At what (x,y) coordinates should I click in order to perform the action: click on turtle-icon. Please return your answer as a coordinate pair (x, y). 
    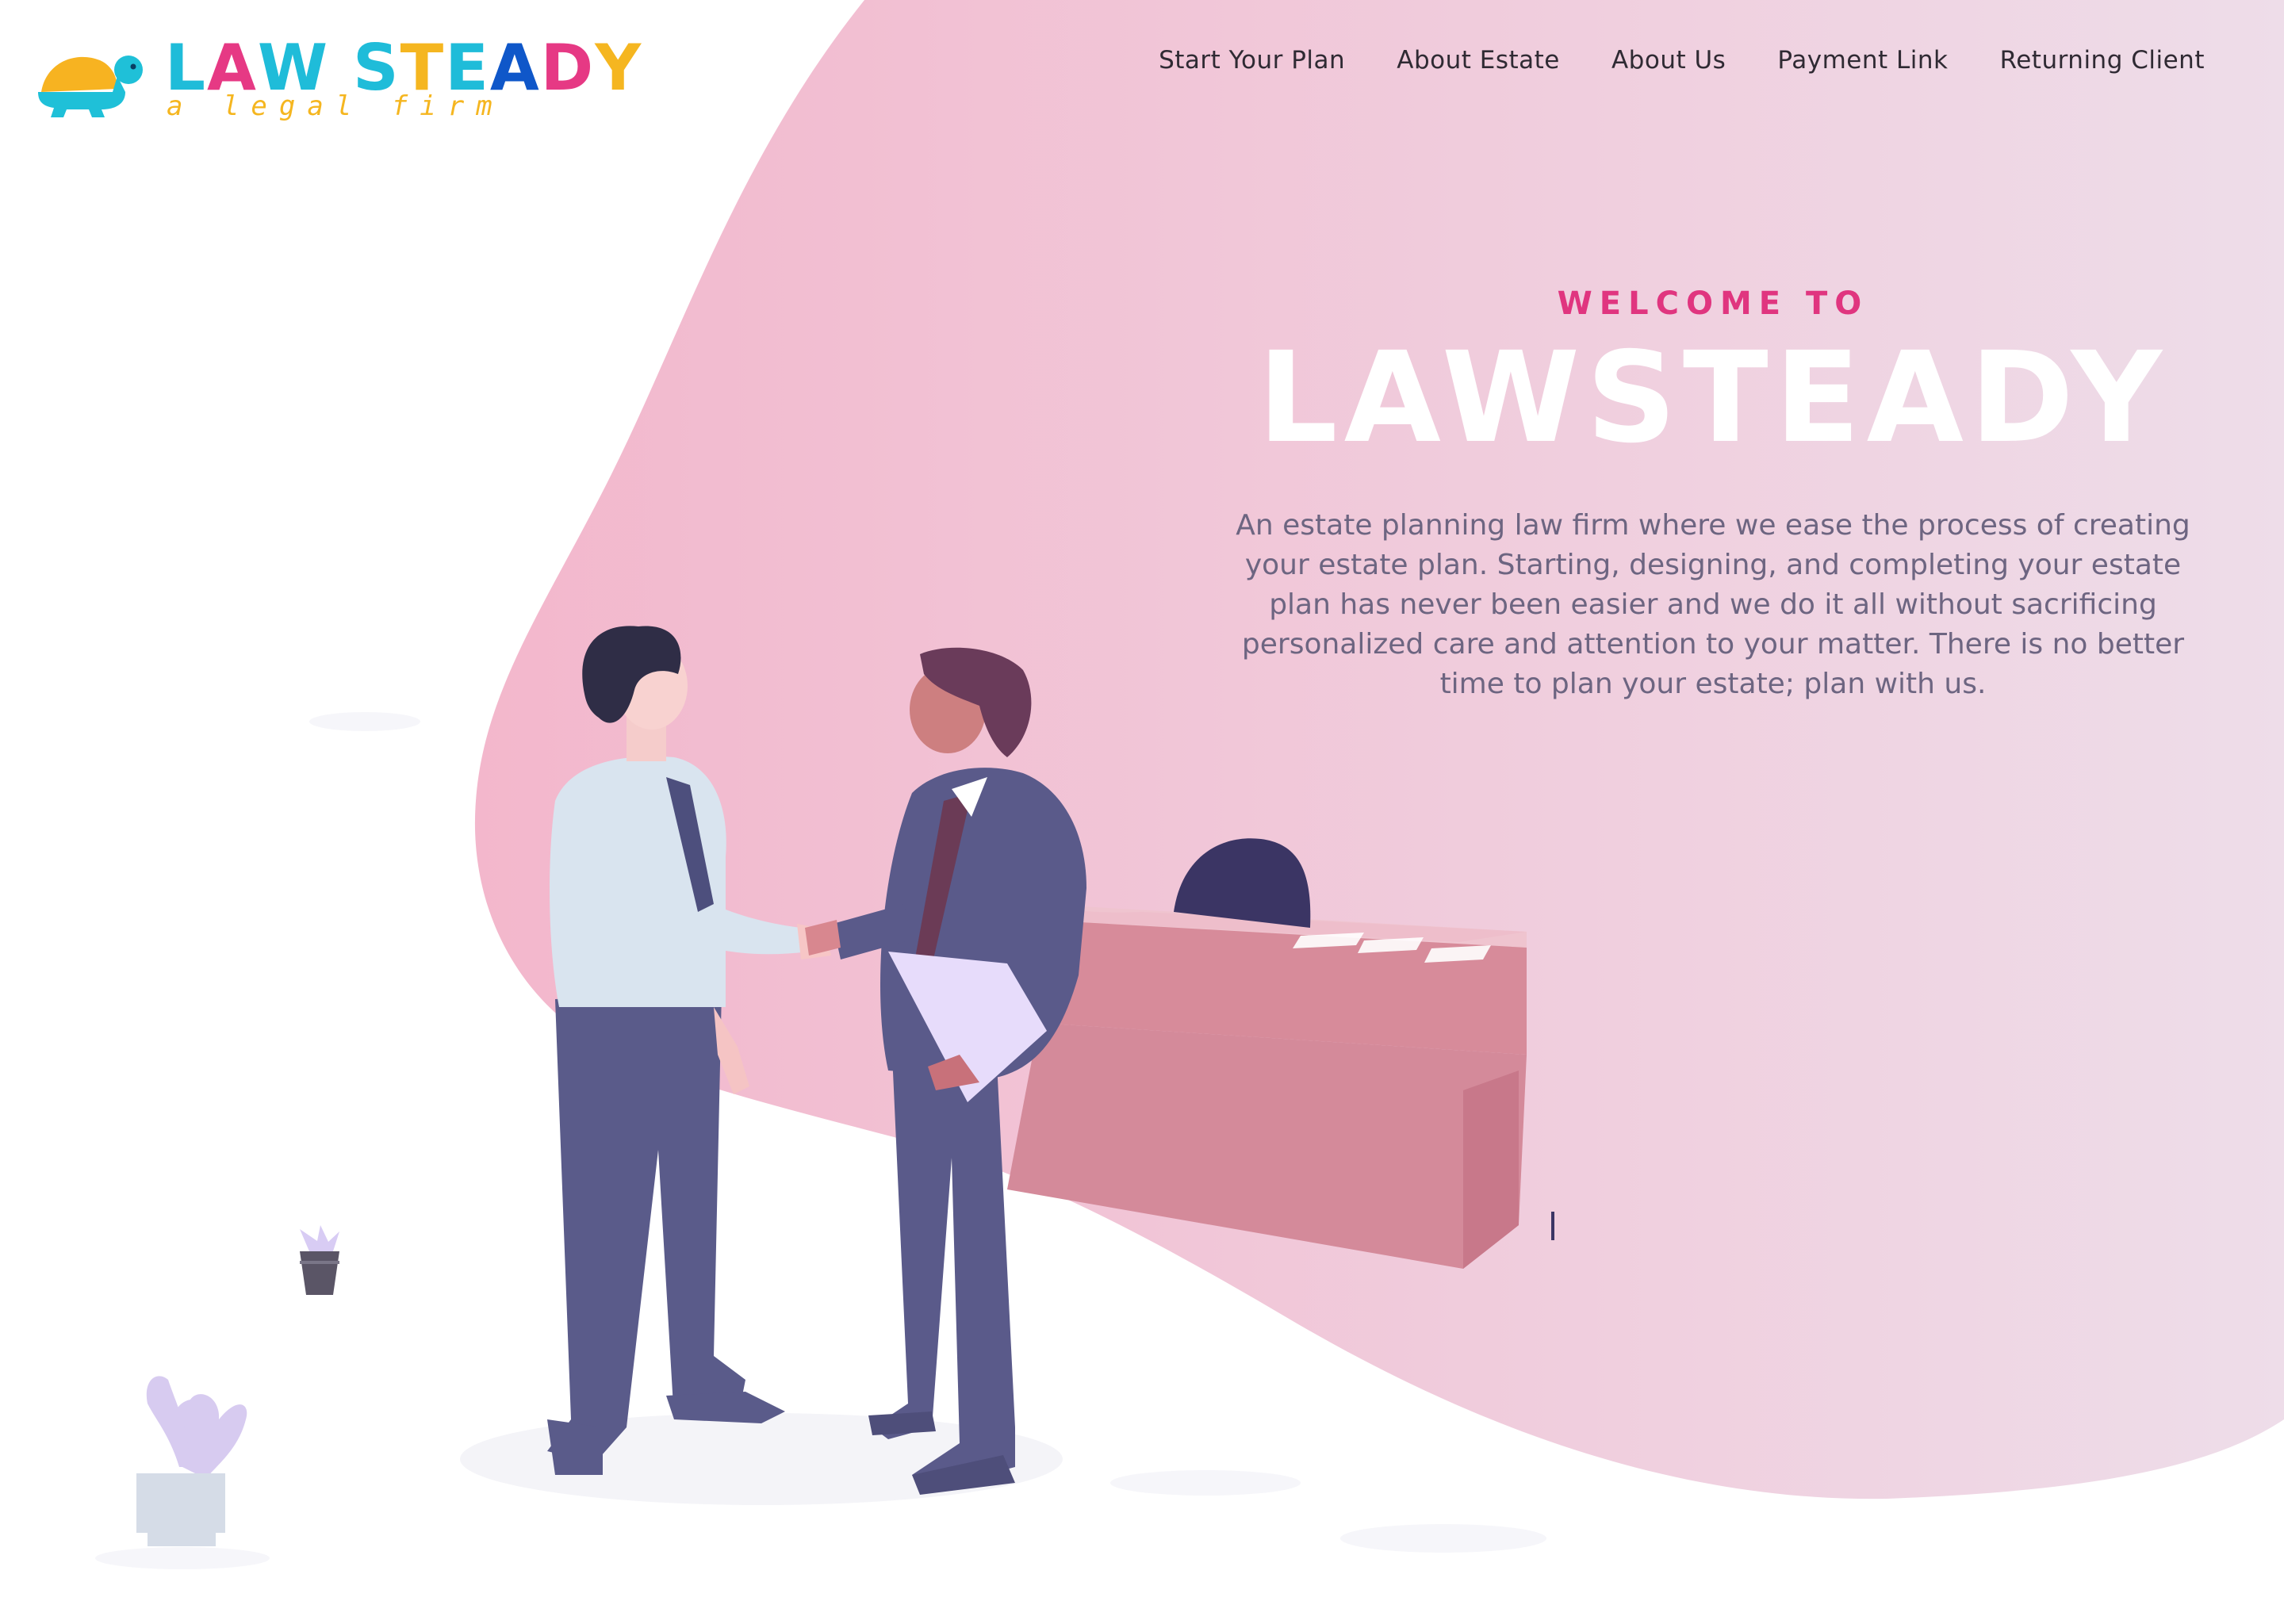
    Looking at the image, I should click on (90, 86).